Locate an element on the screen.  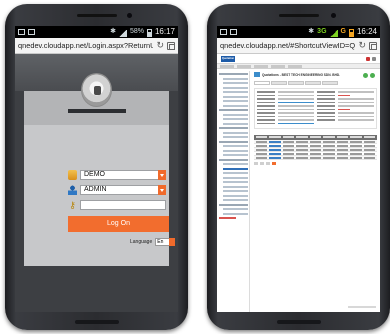
dashboard-header: Quotation is located at coordinates (298, 59).